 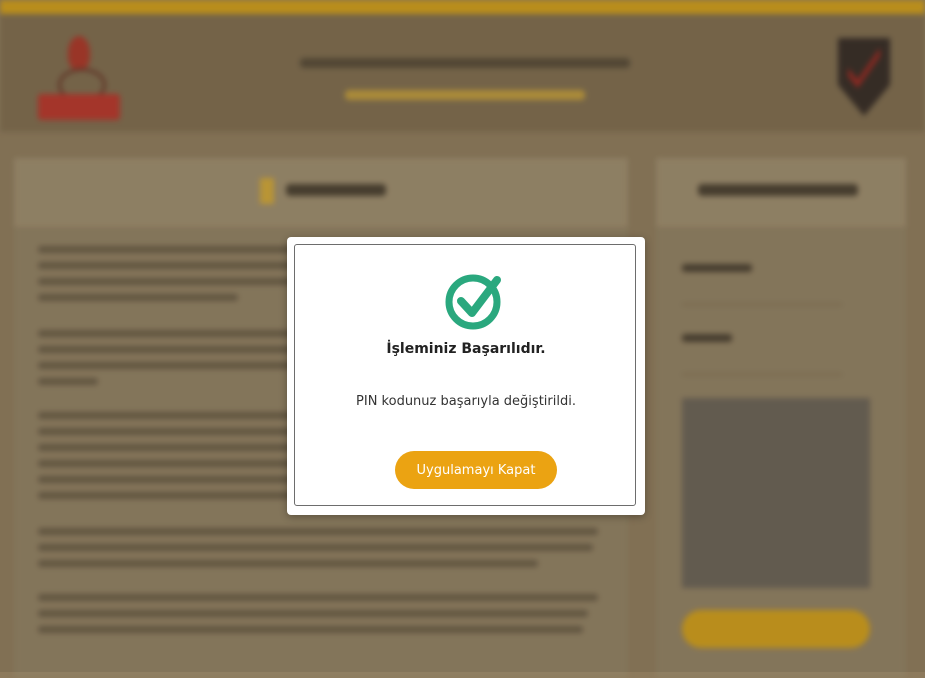 I want to click on modal-title: İşleminiz Başarılıdır., so click(x=466, y=349).